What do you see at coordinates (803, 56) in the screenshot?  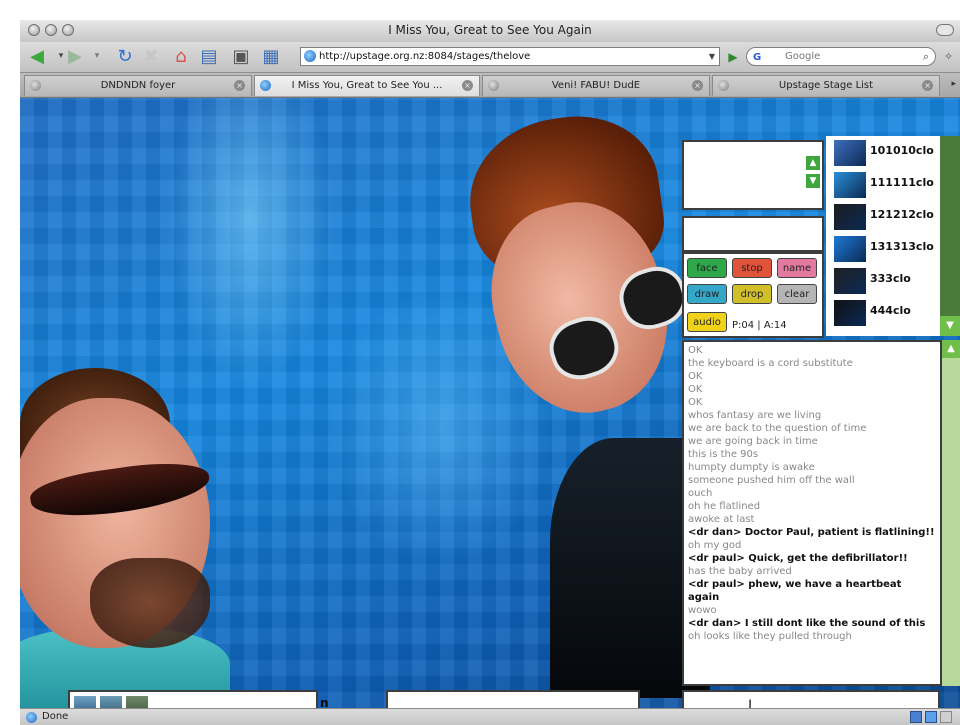 I see `search-placeholder: Google` at bounding box center [803, 56].